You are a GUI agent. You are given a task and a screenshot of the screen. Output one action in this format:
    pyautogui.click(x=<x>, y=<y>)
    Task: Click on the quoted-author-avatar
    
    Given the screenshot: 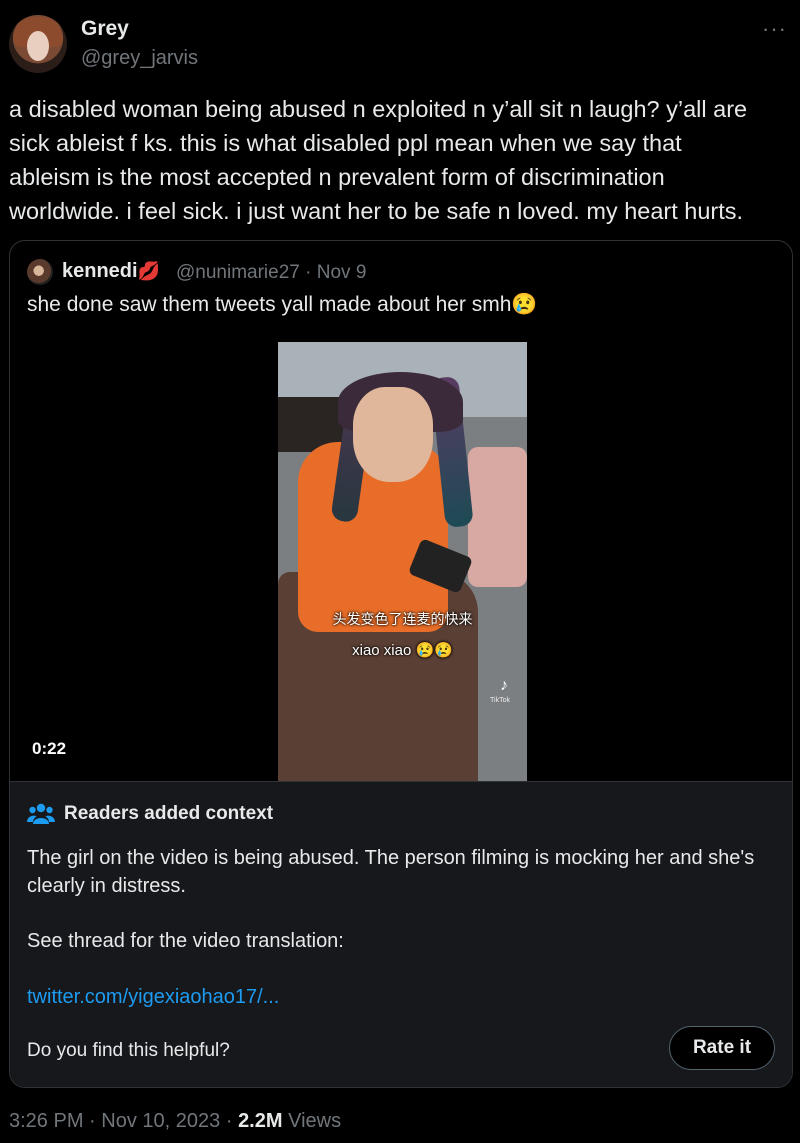 What is the action you would take?
    pyautogui.click(x=40, y=272)
    